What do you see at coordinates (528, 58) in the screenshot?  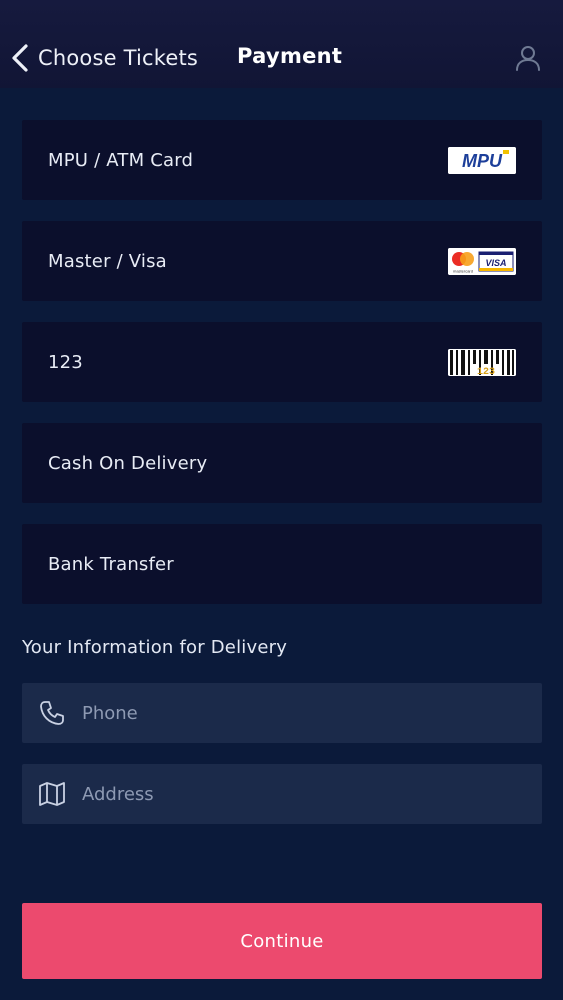 I see `user-icon` at bounding box center [528, 58].